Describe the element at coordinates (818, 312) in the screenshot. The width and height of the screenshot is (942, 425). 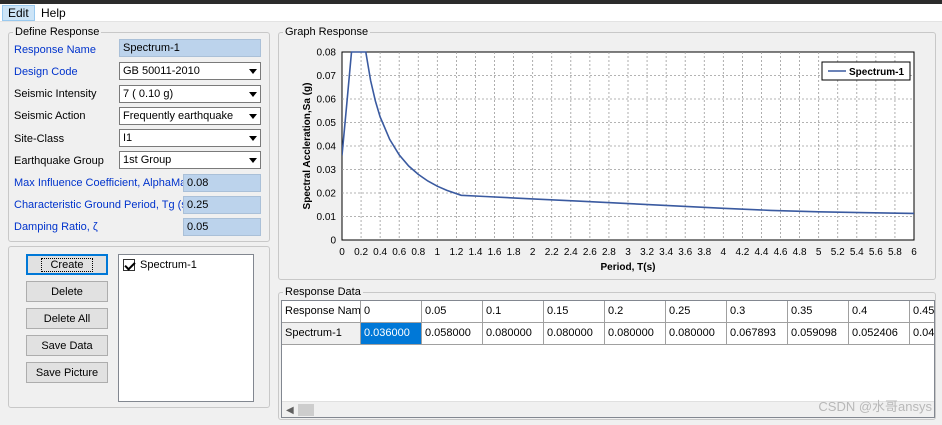
I see `grid-header-period: 0.35` at that location.